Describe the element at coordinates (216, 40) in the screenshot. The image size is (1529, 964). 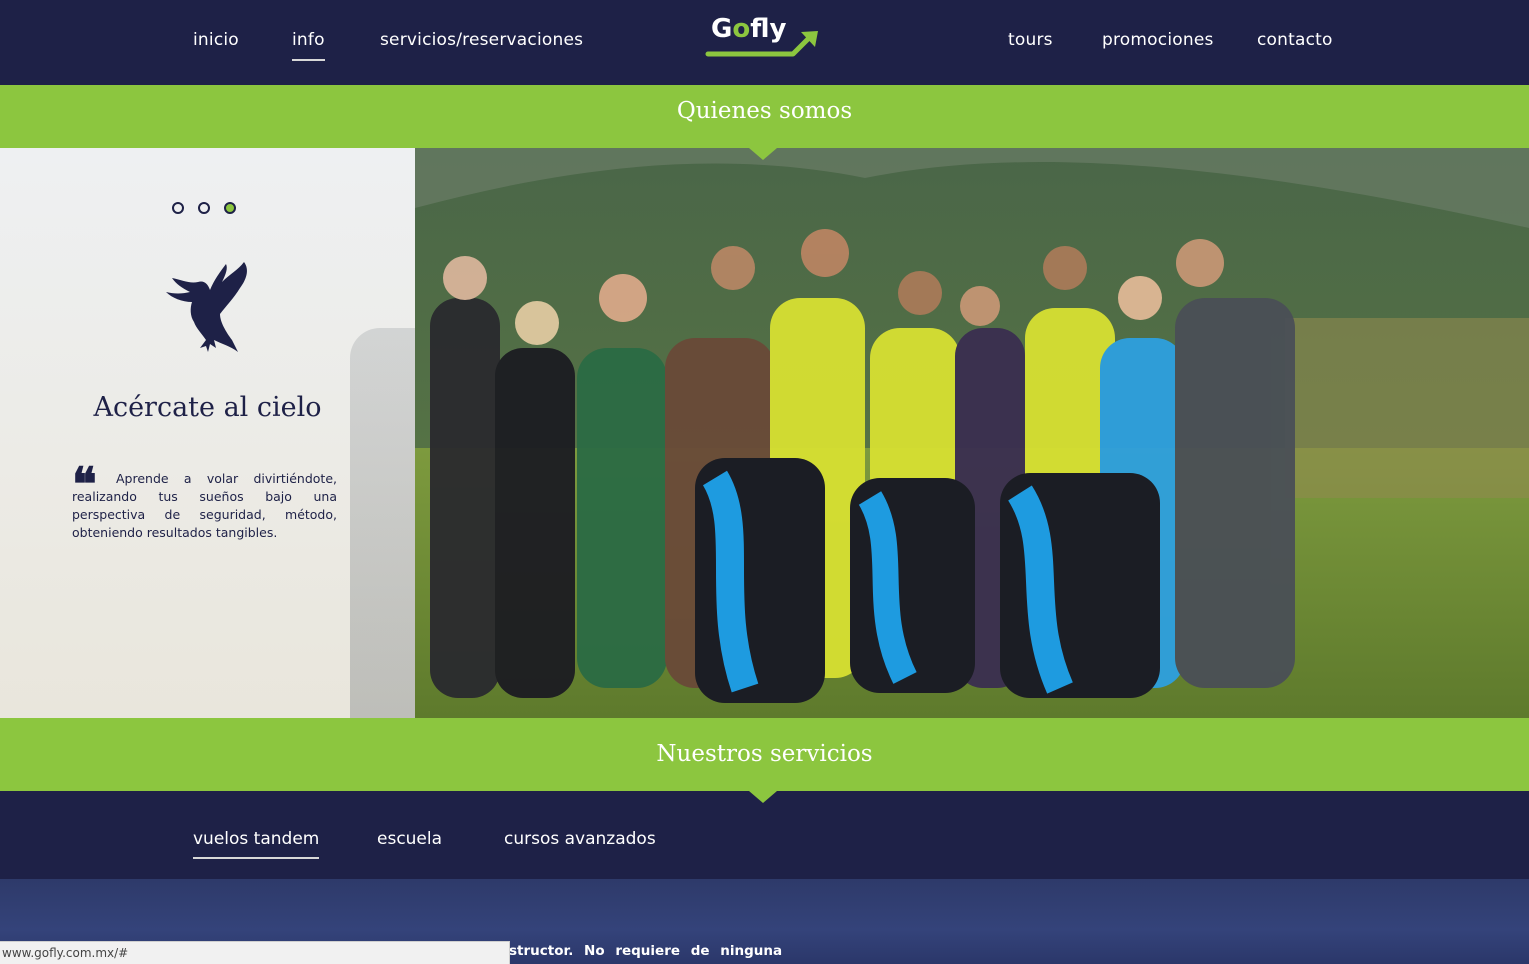
I see `nav-link-inicio: inicio` at that location.